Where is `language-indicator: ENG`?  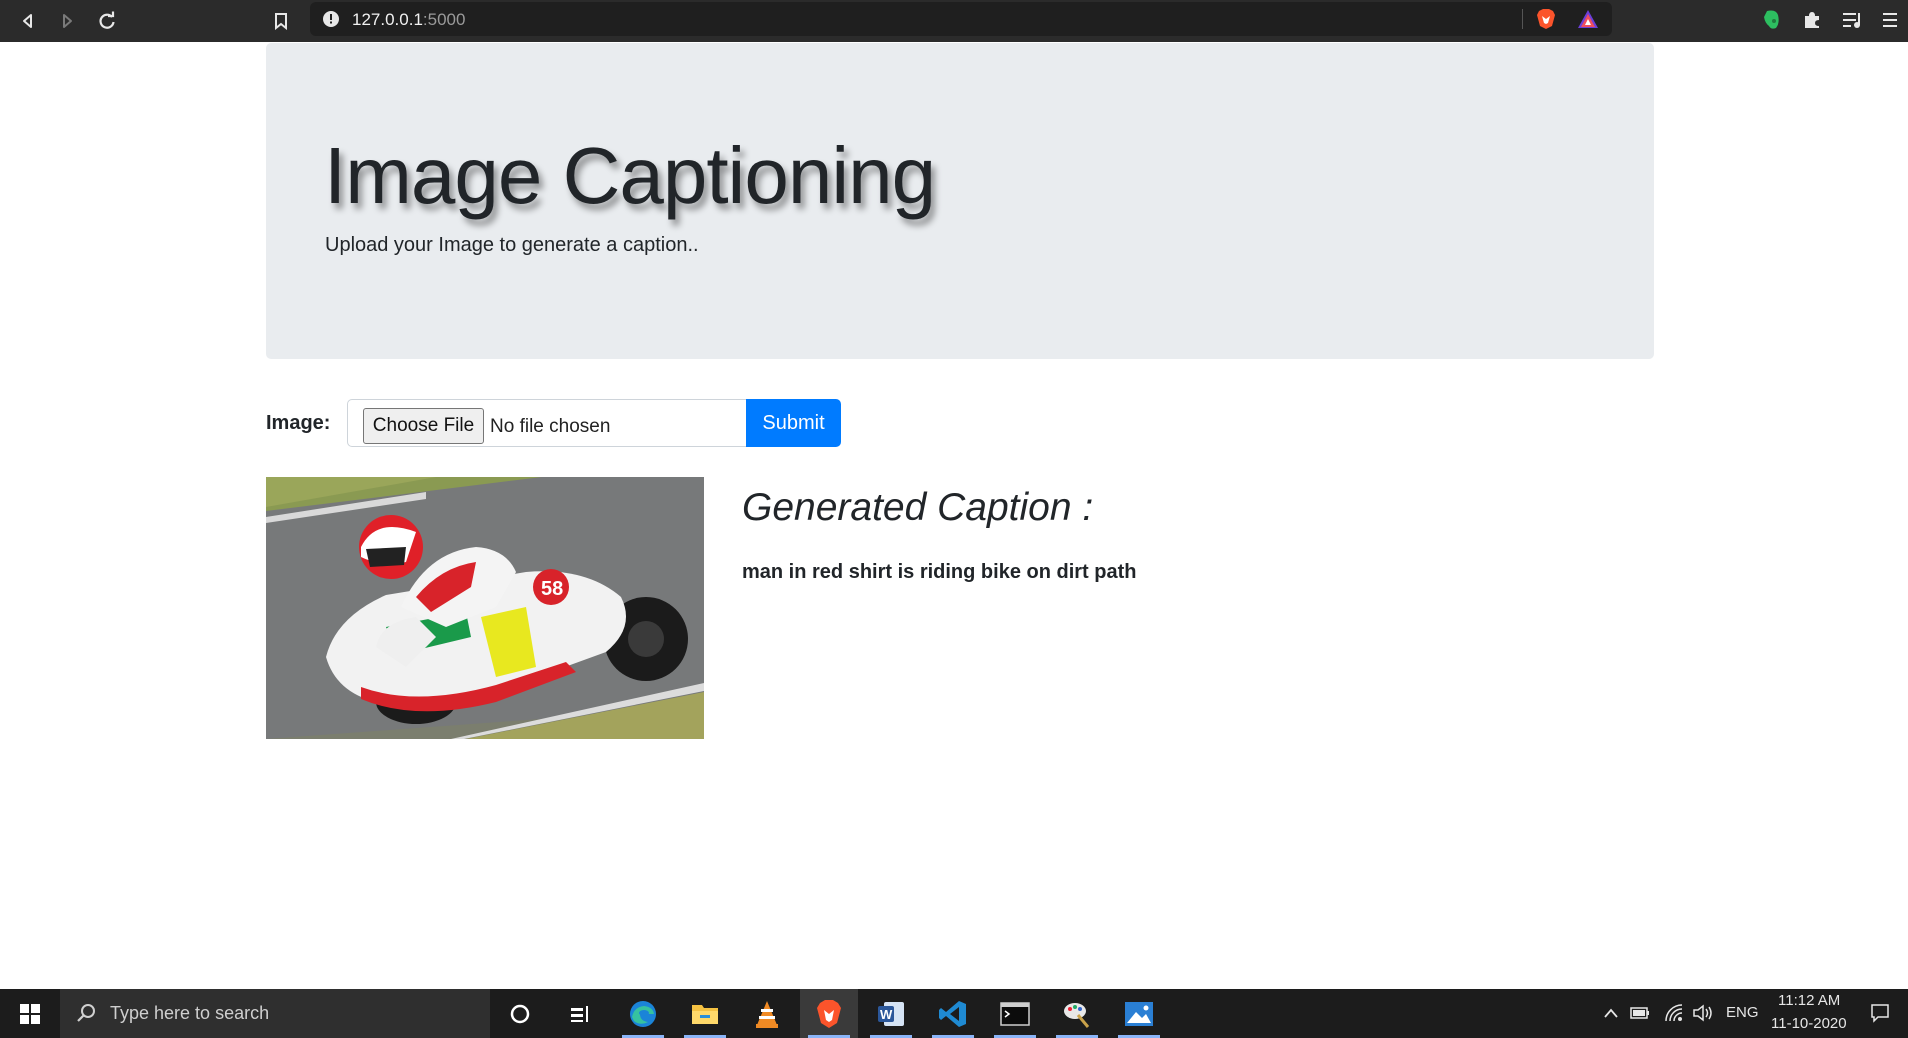
language-indicator: ENG is located at coordinates (1742, 1012).